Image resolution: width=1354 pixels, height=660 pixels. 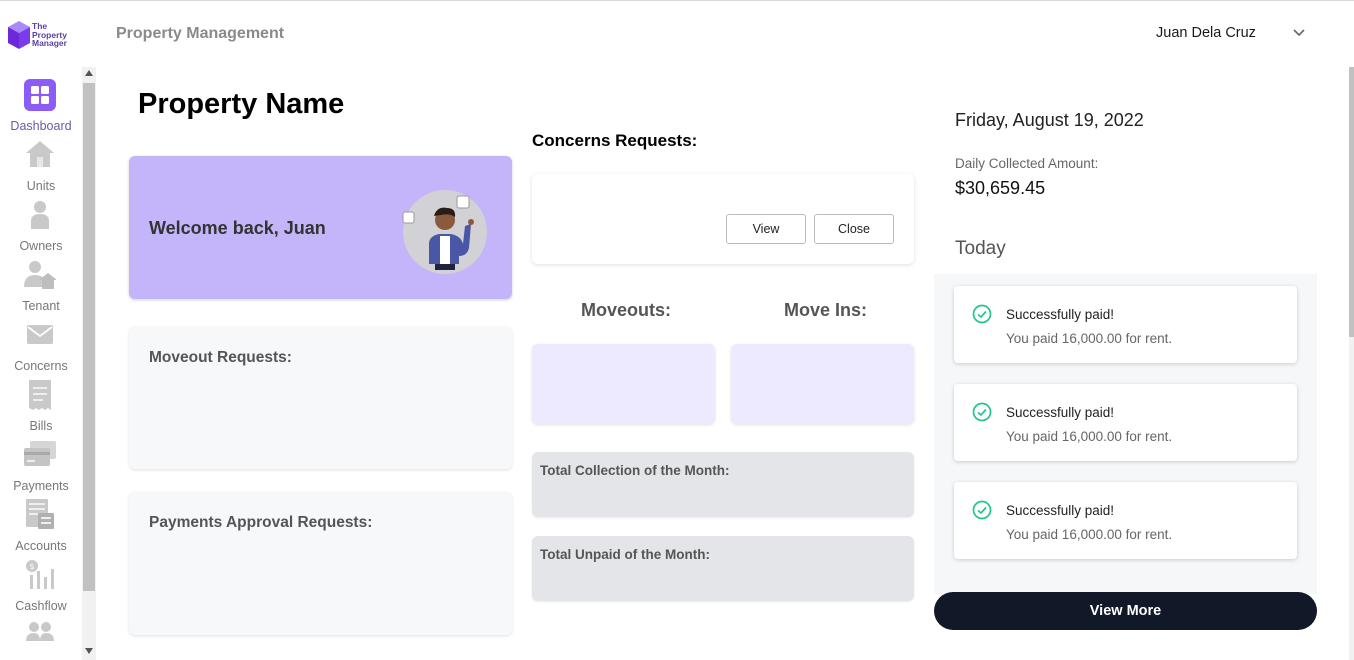 I want to click on total-unpaid-label: Total Unpaid of the Month:, so click(x=625, y=554).